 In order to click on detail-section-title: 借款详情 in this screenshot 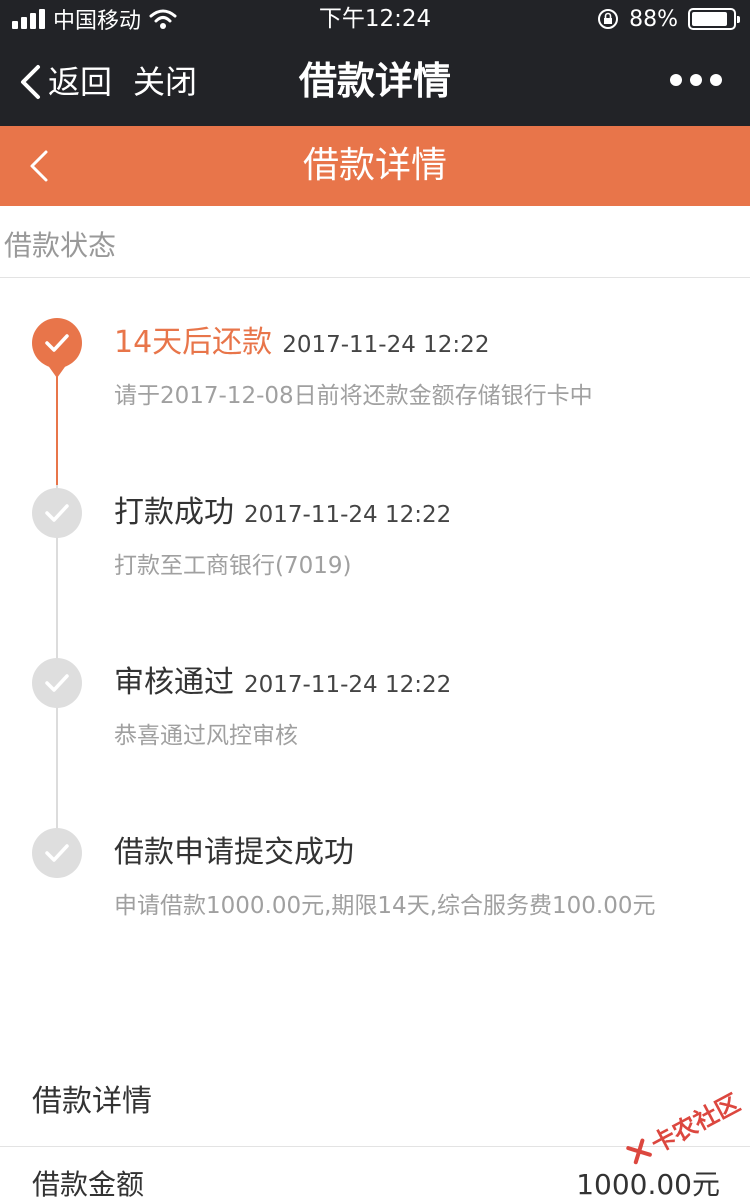, I will do `click(92, 1101)`.